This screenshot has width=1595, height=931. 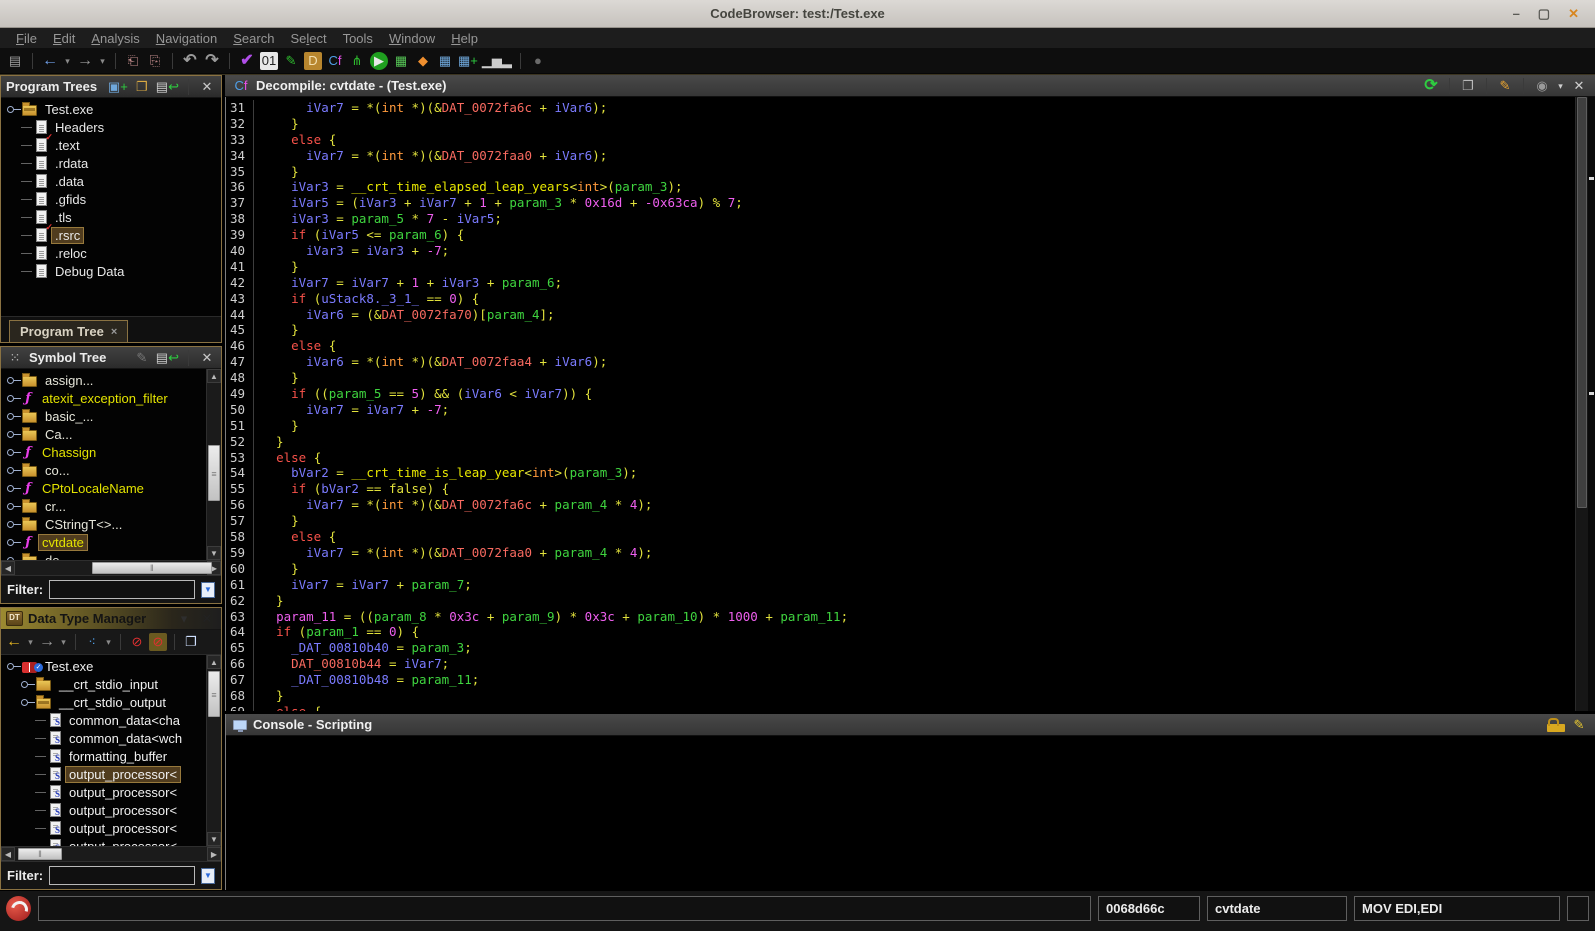 I want to click on hierarchy-dropdown-icon: ▾, so click(x=108, y=642).